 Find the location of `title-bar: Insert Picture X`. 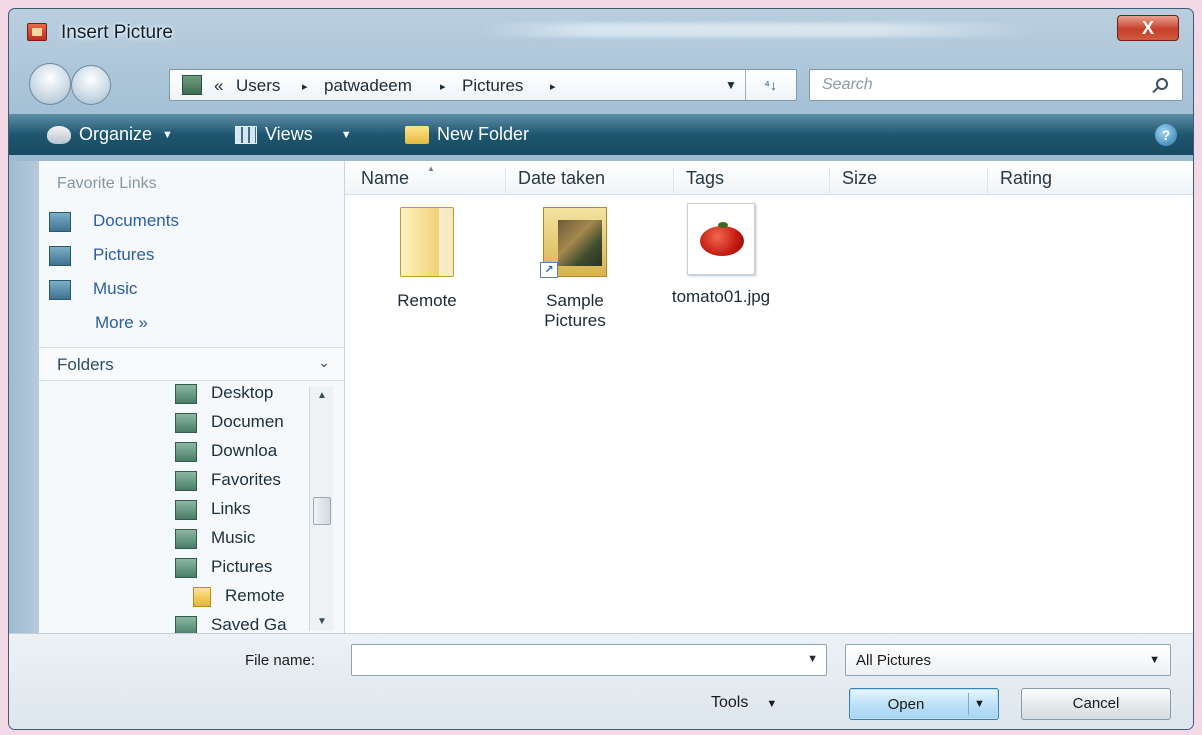

title-bar: Insert Picture X is located at coordinates (601, 31).